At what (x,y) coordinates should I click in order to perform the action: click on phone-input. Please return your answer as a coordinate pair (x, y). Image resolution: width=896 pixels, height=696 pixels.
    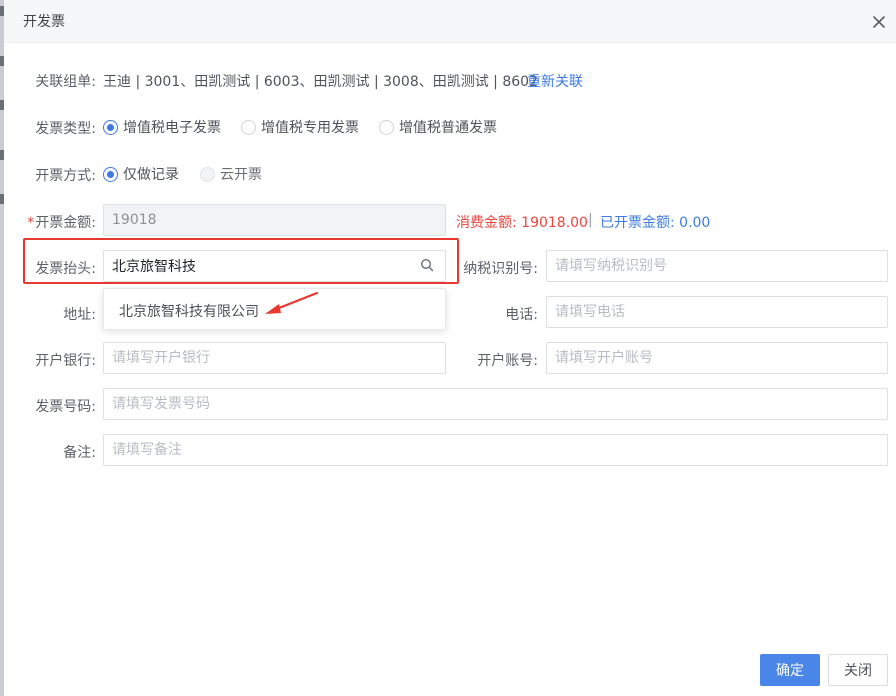
    Looking at the image, I should click on (717, 312).